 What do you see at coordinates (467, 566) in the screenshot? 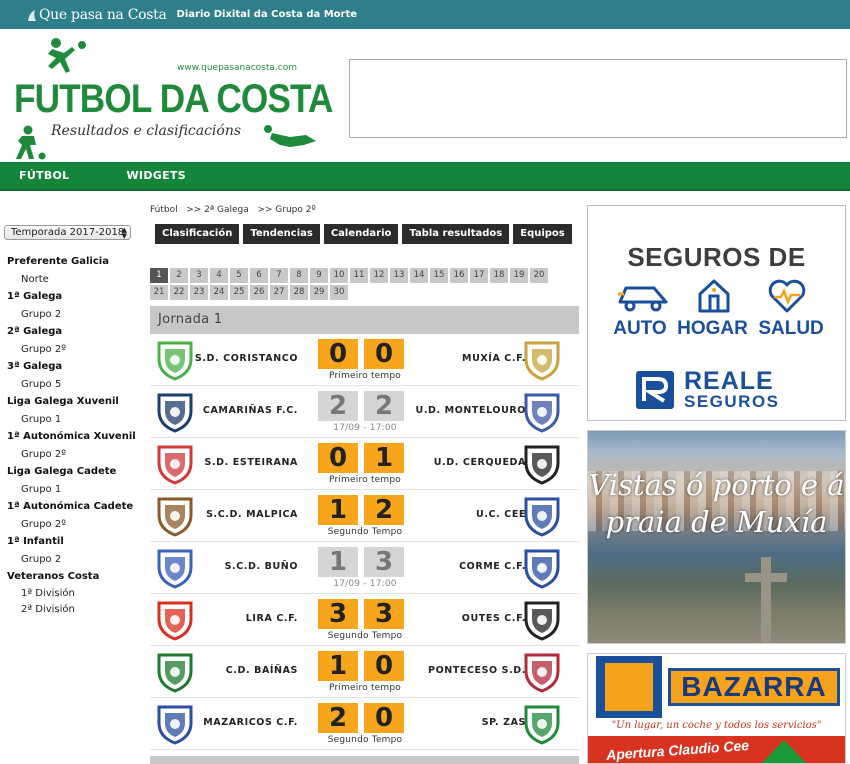
I see `away-team-name: CORME C.F.` at bounding box center [467, 566].